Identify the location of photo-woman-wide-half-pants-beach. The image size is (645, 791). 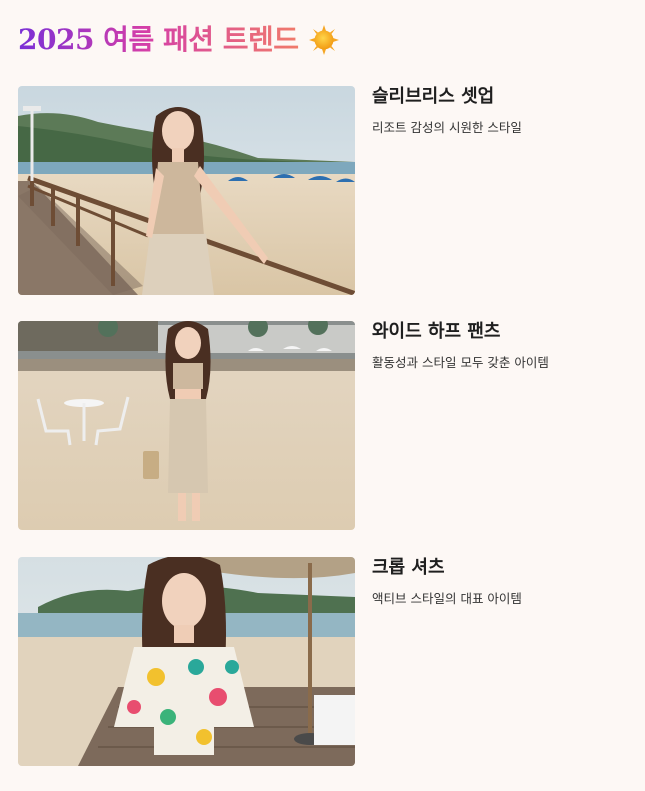
(186, 425).